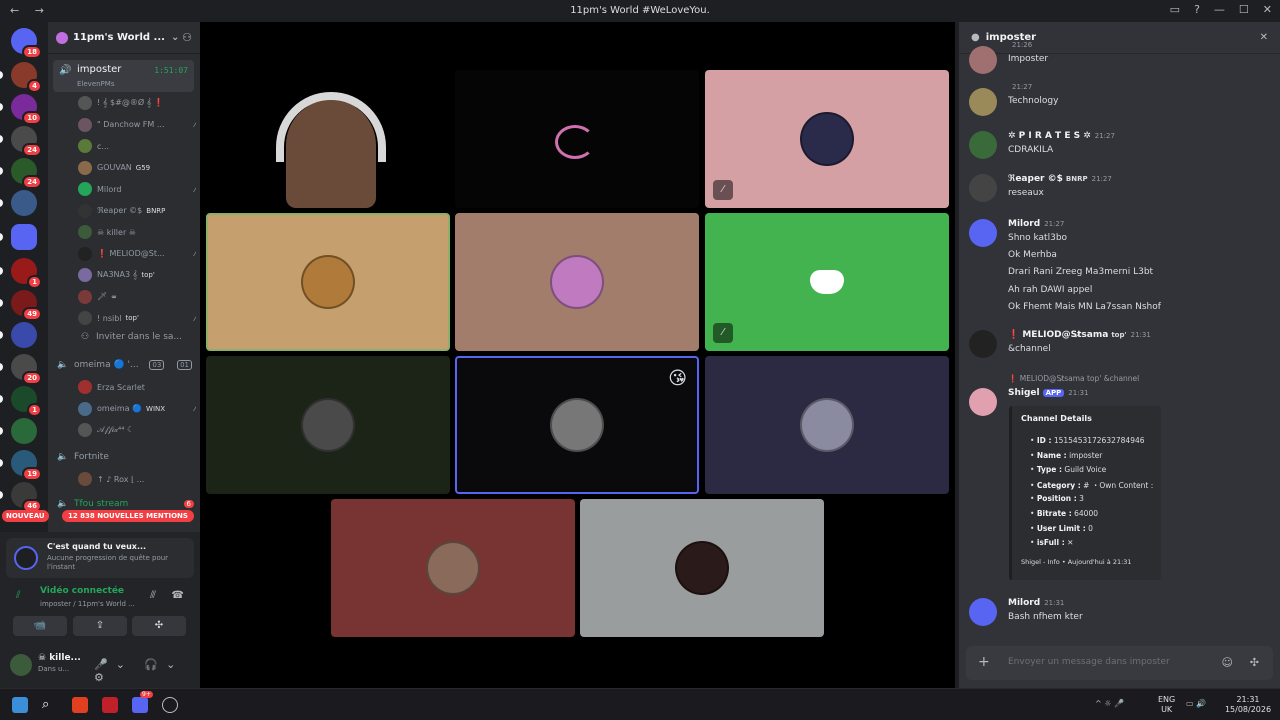 The width and height of the screenshot is (1280, 720). What do you see at coordinates (1196, 704) in the screenshot?
I see `network-volume-icons: ▭ 🔊` at bounding box center [1196, 704].